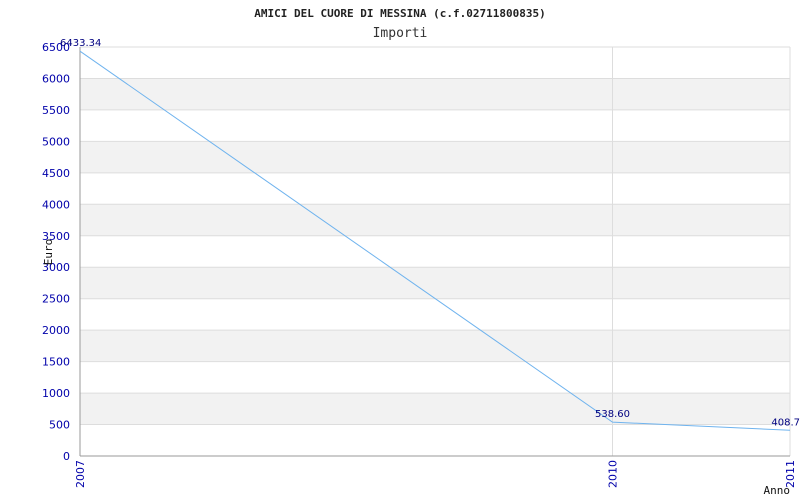  What do you see at coordinates (56, 393) in the screenshot?
I see `y-tick-label: 1000` at bounding box center [56, 393].